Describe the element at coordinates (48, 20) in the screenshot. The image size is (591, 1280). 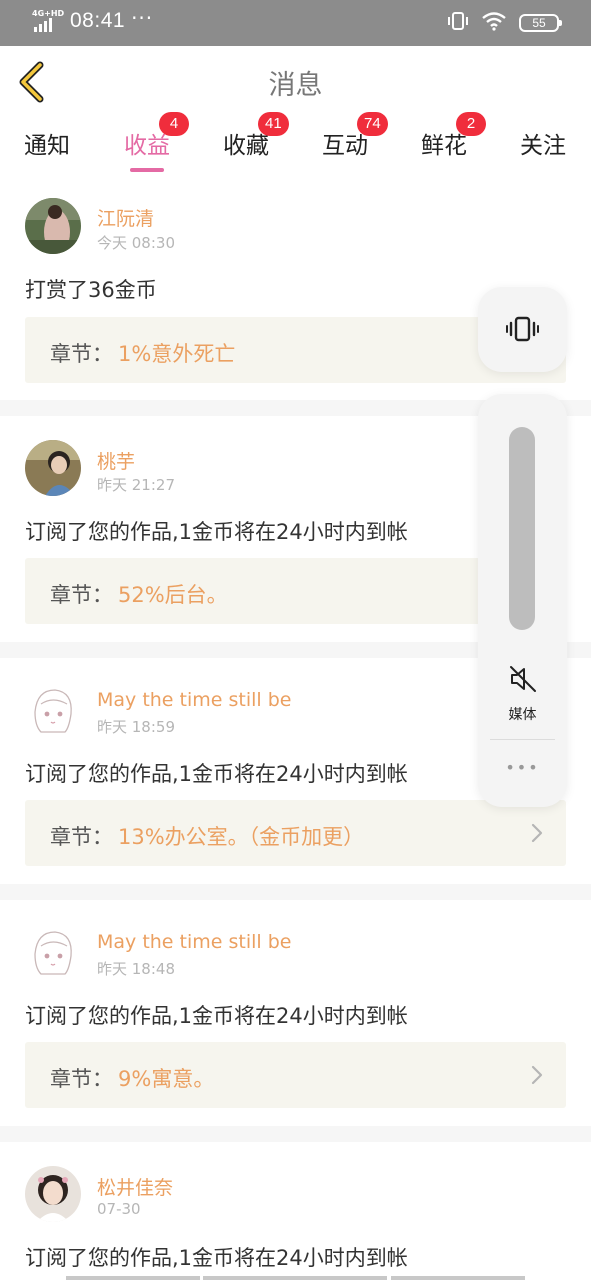
I see `signal-icon: 4G+HD` at that location.